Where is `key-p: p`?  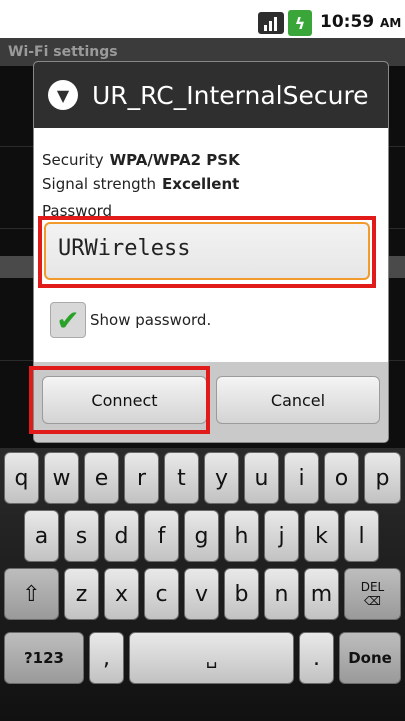 key-p: p is located at coordinates (382, 478).